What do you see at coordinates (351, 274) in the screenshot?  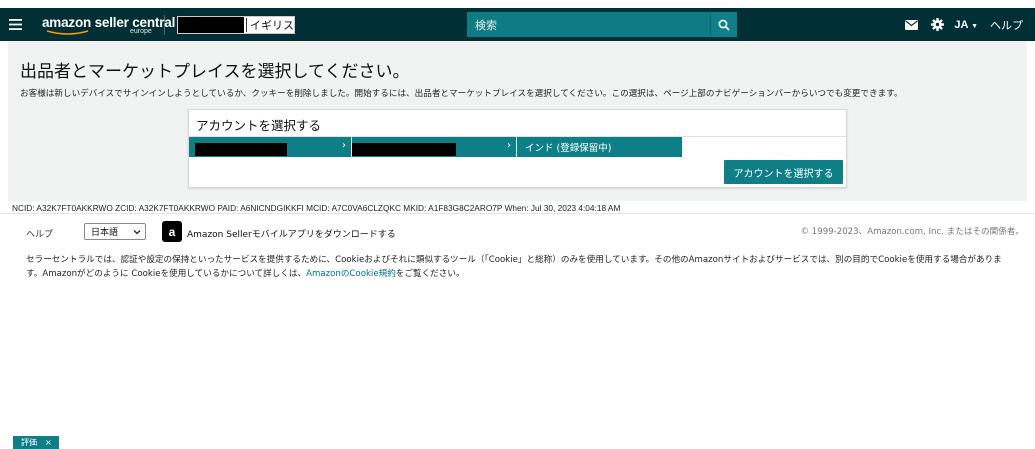 I see `cookie-policy-link: AmazonのCookie規約` at bounding box center [351, 274].